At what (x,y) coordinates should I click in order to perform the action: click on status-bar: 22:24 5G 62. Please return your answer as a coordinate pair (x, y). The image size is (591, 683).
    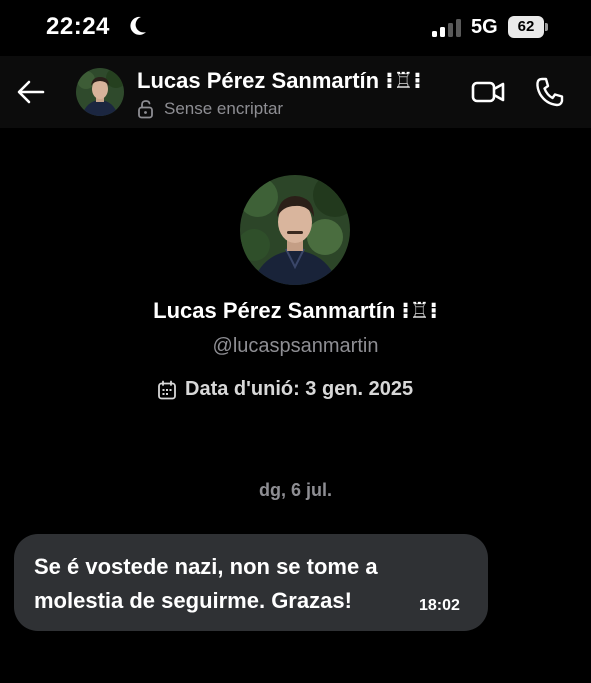
    Looking at the image, I should click on (295, 28).